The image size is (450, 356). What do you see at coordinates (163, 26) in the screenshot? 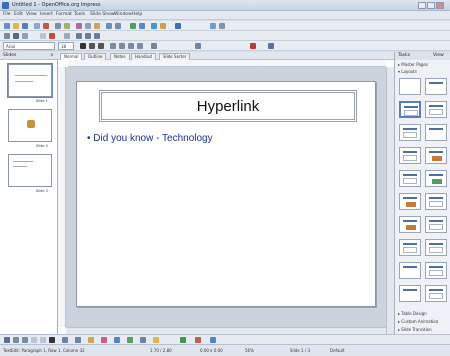
I see `gallery-icon` at bounding box center [163, 26].